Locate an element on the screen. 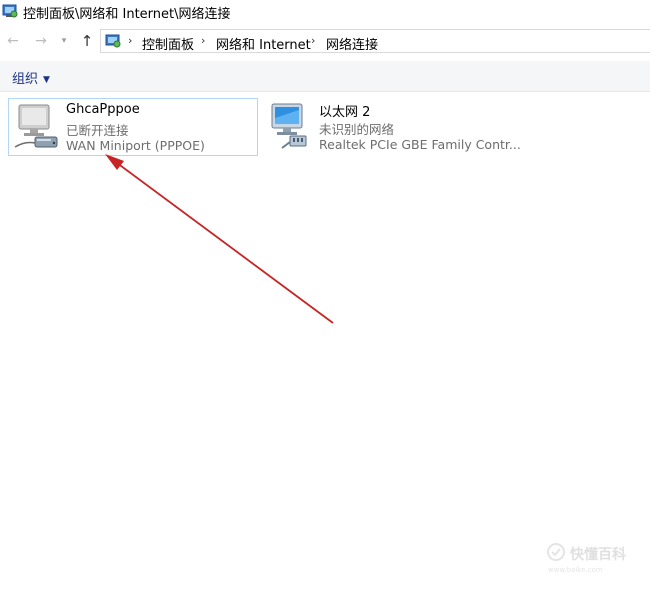 Image resolution: width=650 pixels, height=600 pixels. breadcrumb-network-connections: 网络连接 is located at coordinates (352, 43).